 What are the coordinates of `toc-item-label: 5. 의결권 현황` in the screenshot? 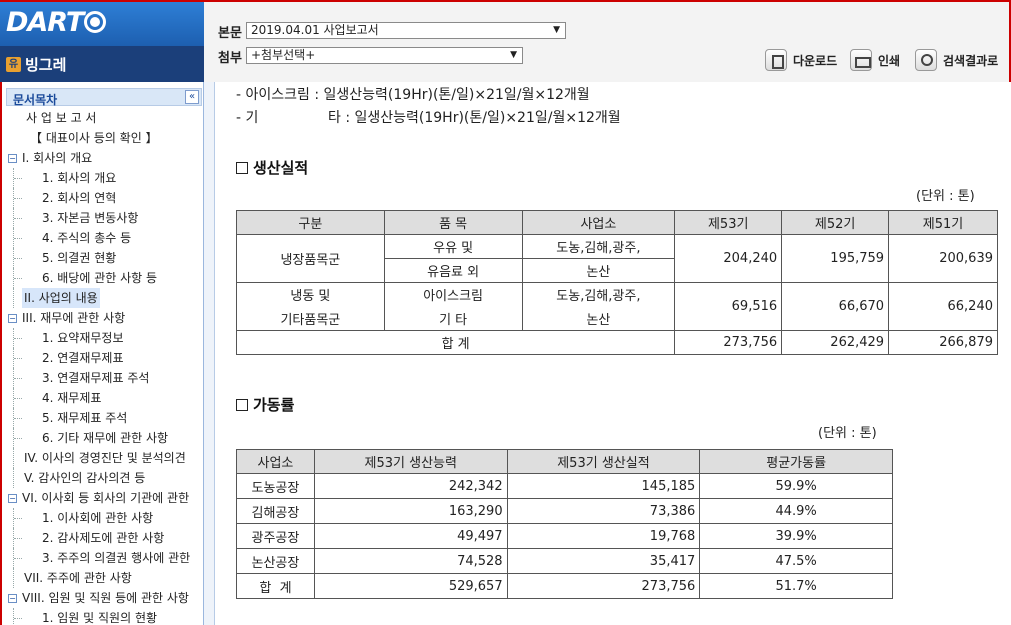 It's located at (79, 258).